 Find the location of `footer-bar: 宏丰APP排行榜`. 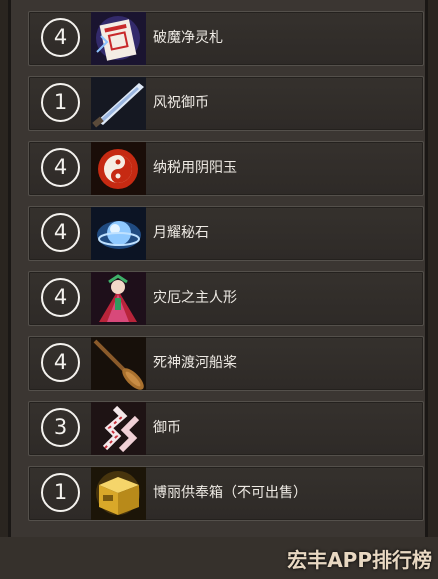

footer-bar: 宏丰APP排行榜 is located at coordinates (219, 558).